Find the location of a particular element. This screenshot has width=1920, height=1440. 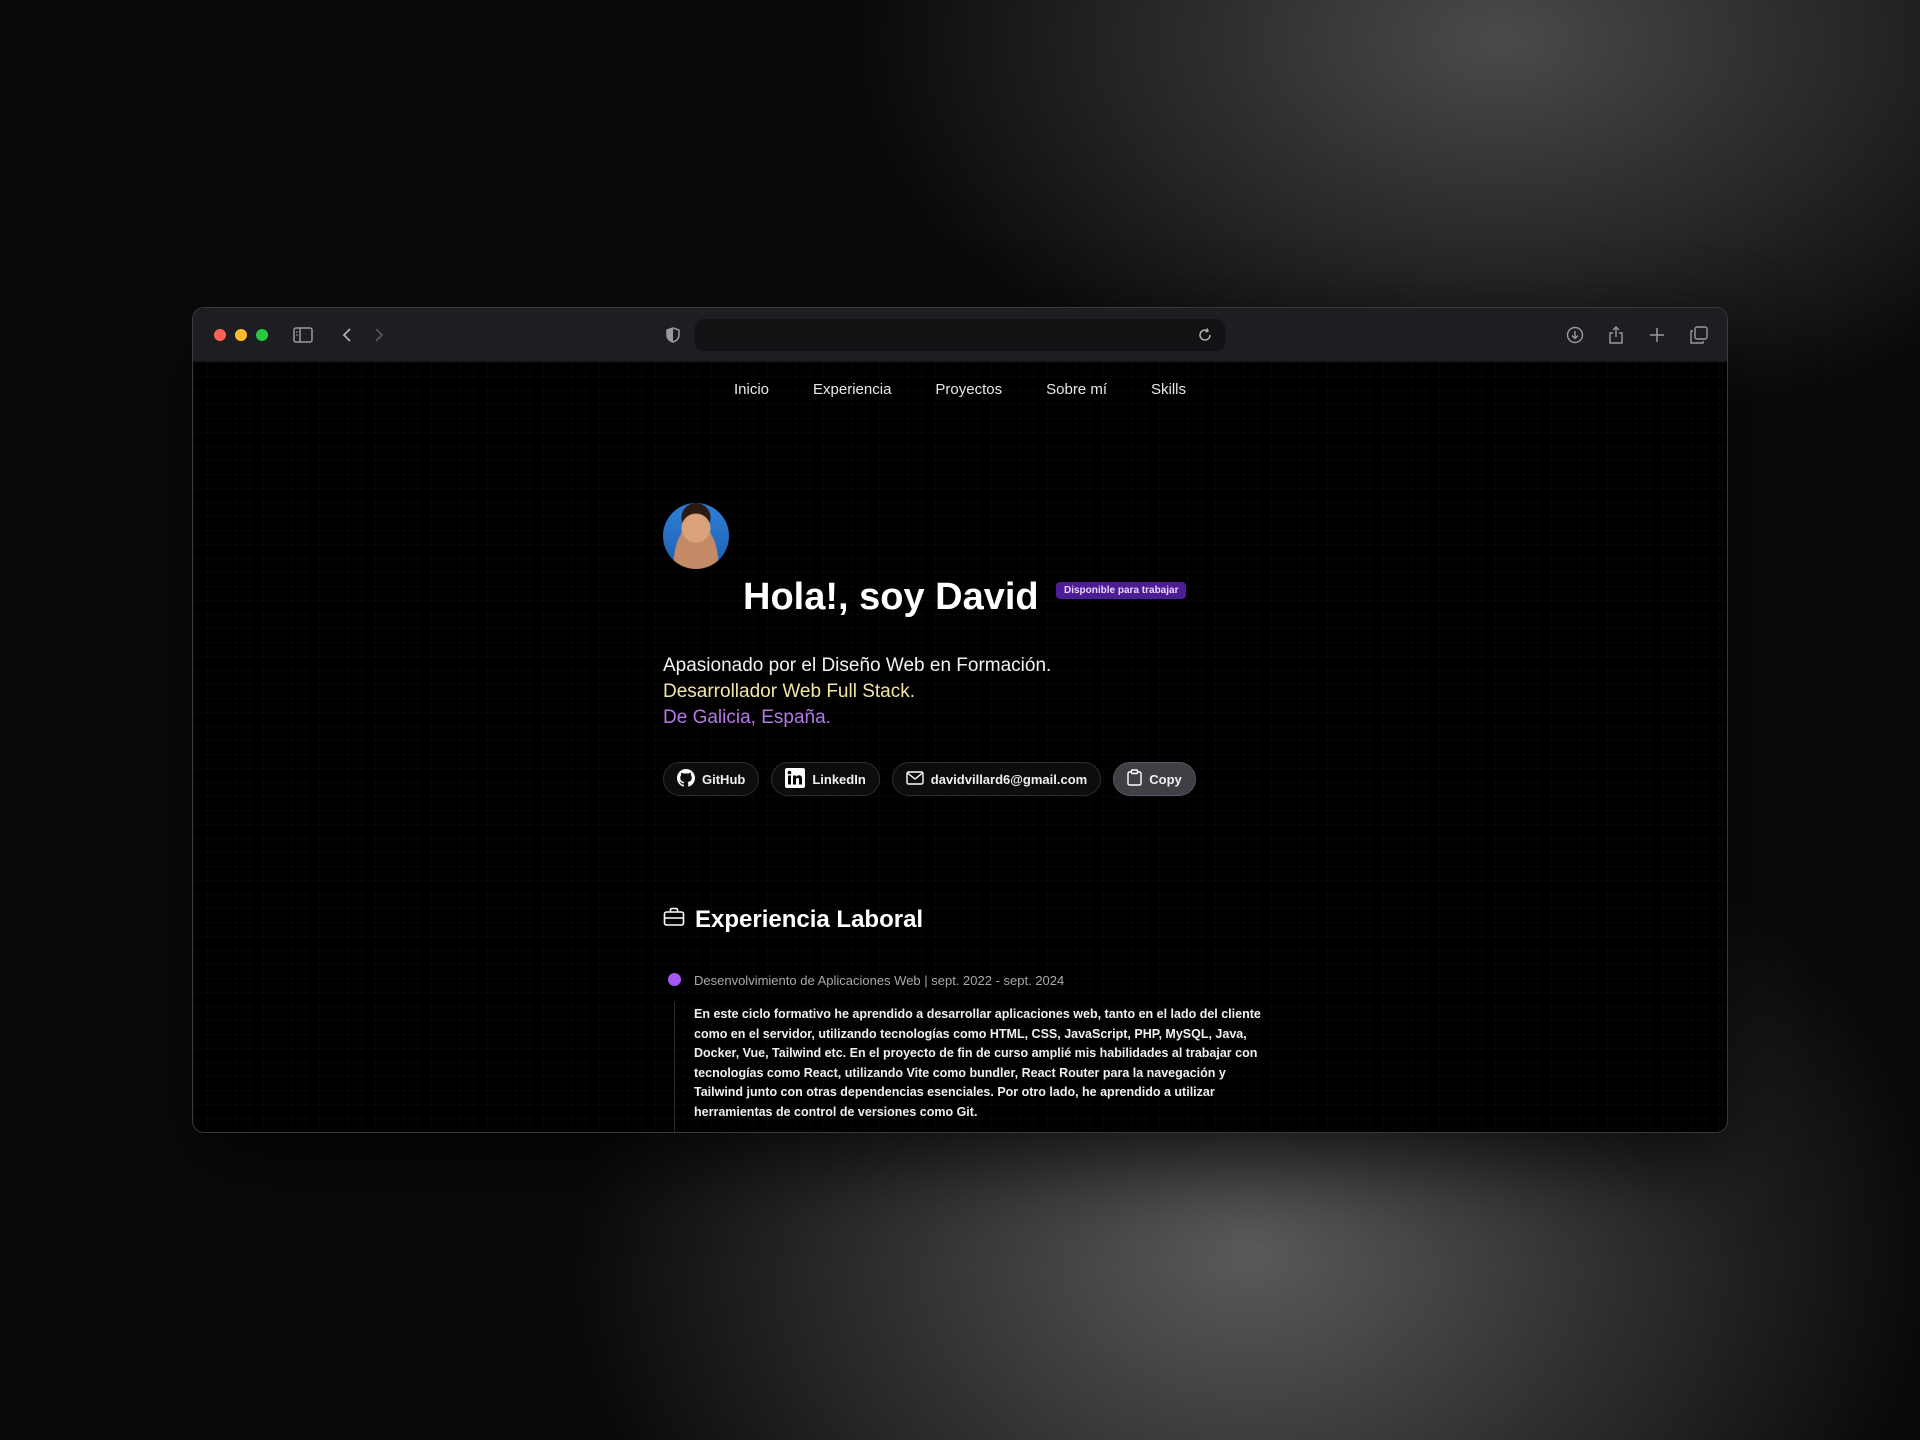

copy-button: Copy is located at coordinates (1154, 779).